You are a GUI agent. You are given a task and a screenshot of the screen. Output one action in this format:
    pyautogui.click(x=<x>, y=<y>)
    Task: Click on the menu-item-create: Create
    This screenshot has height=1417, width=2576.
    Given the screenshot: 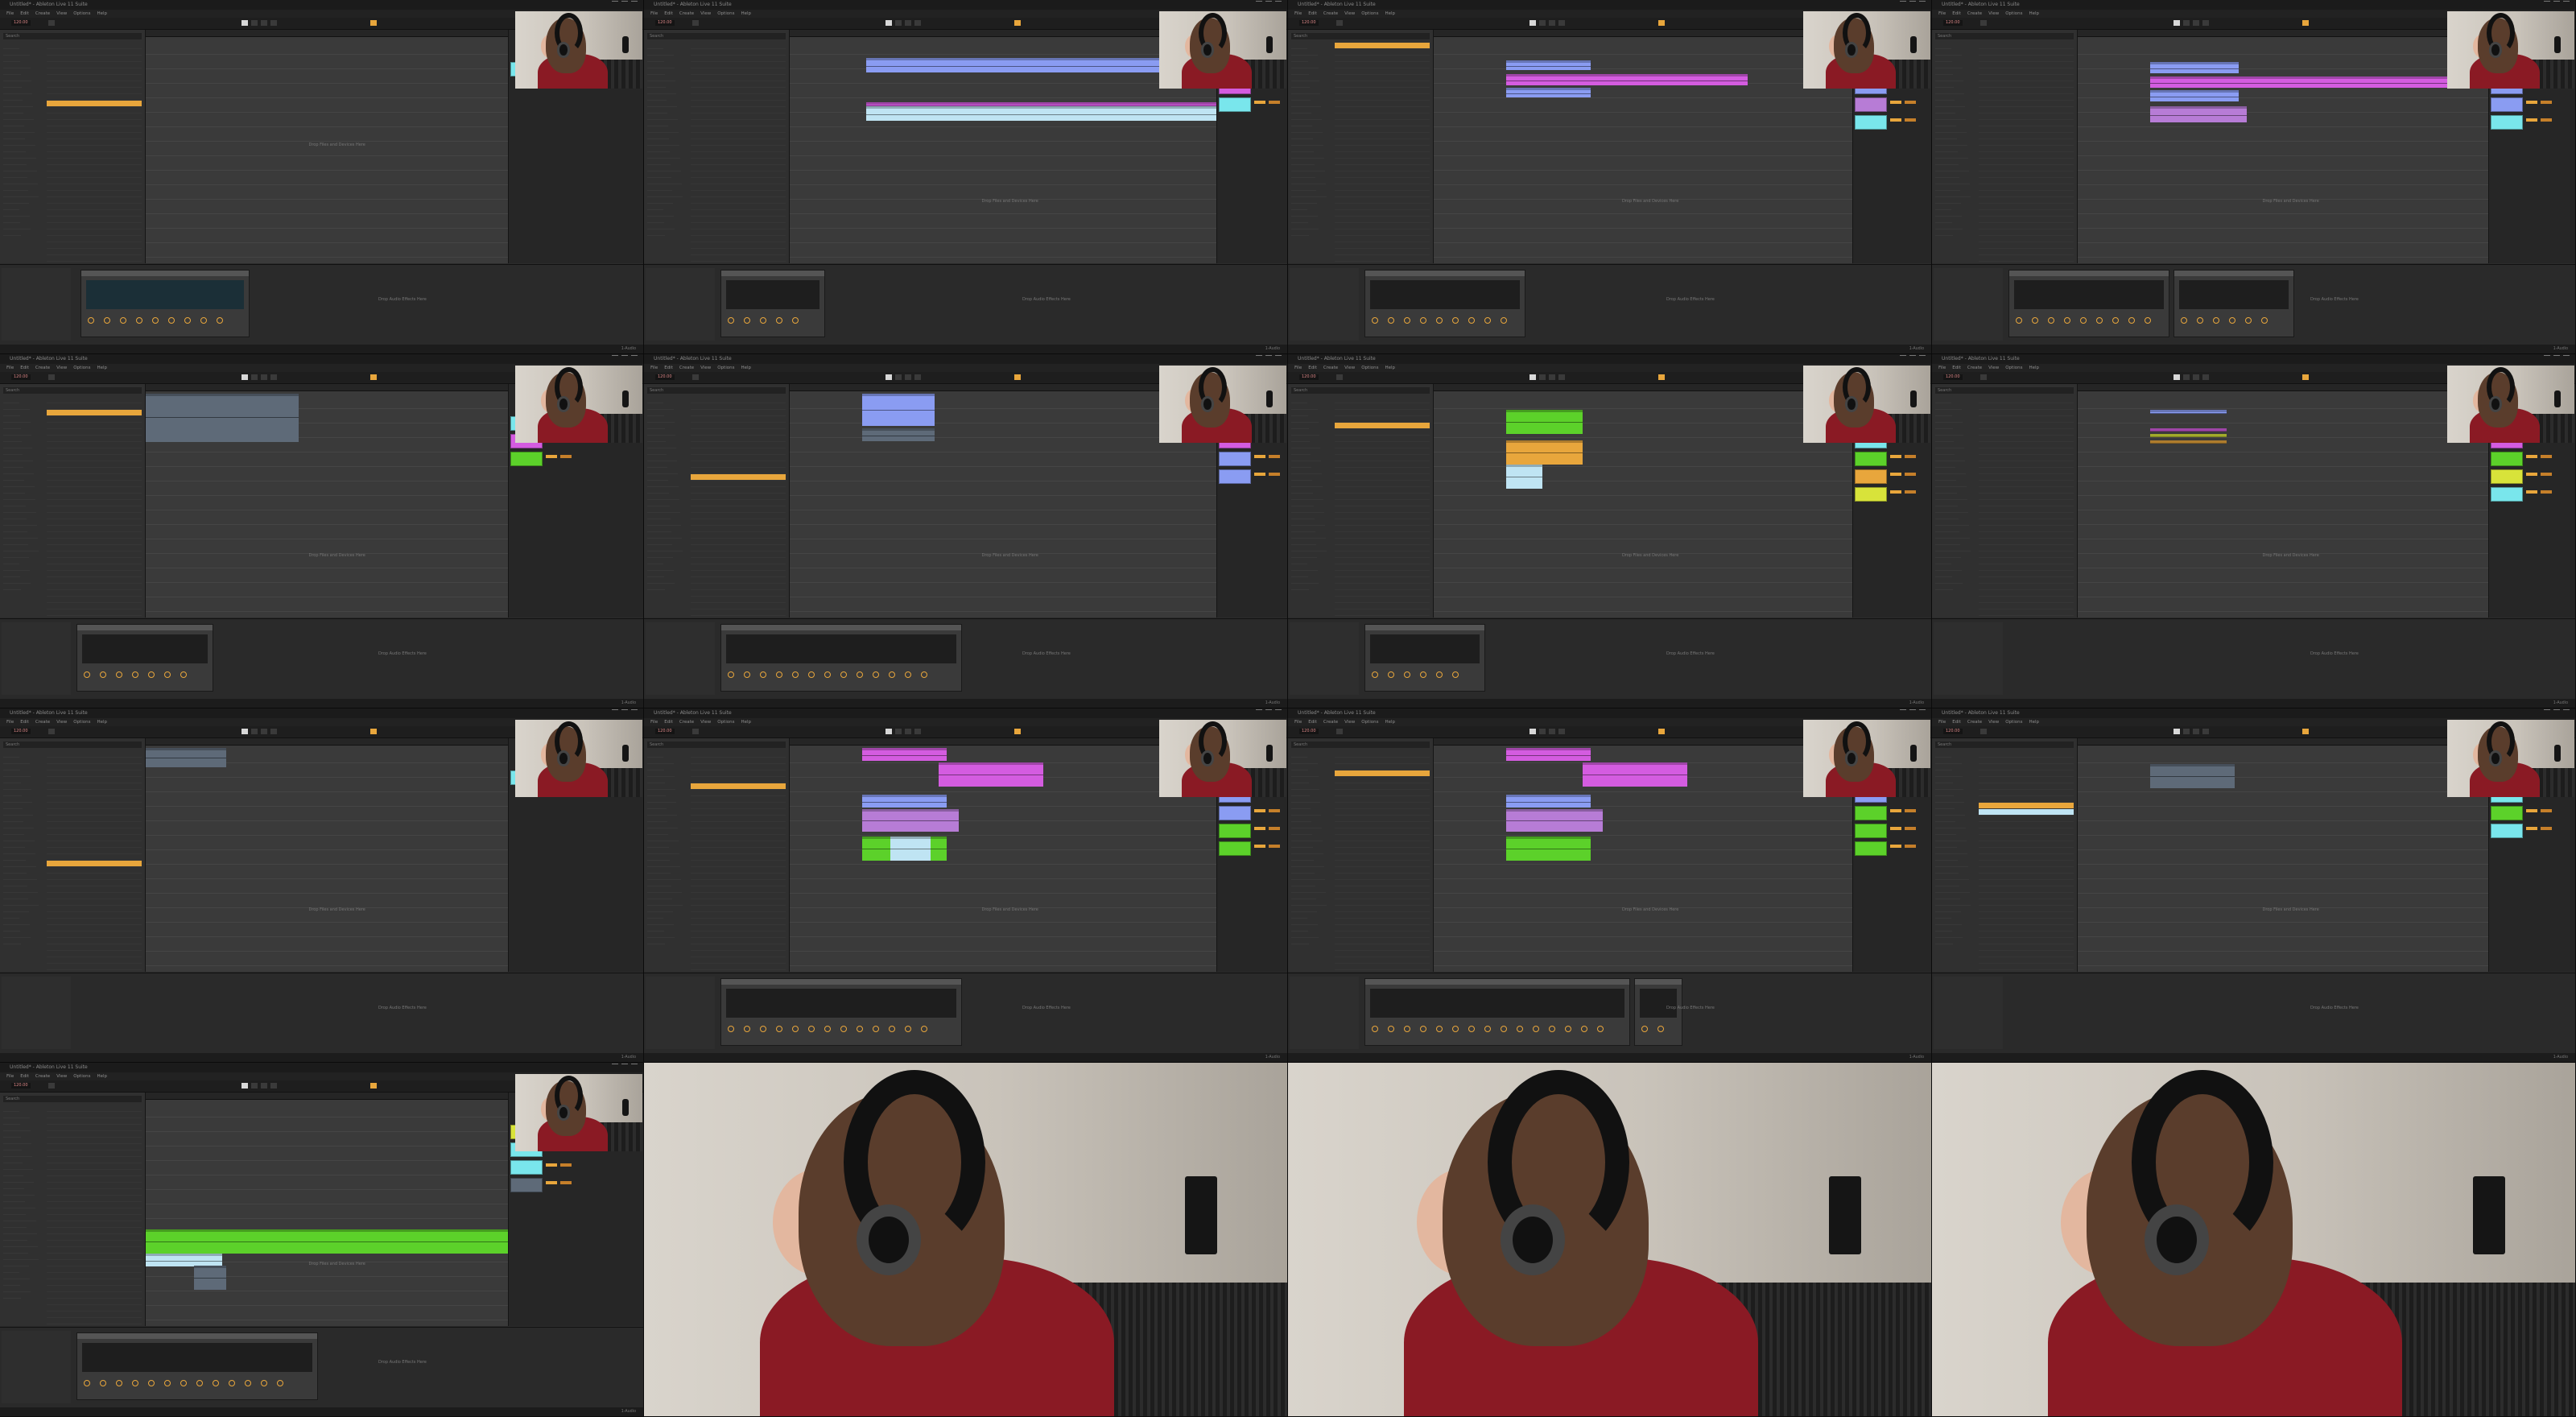 What is the action you would take?
    pyautogui.click(x=42, y=1076)
    